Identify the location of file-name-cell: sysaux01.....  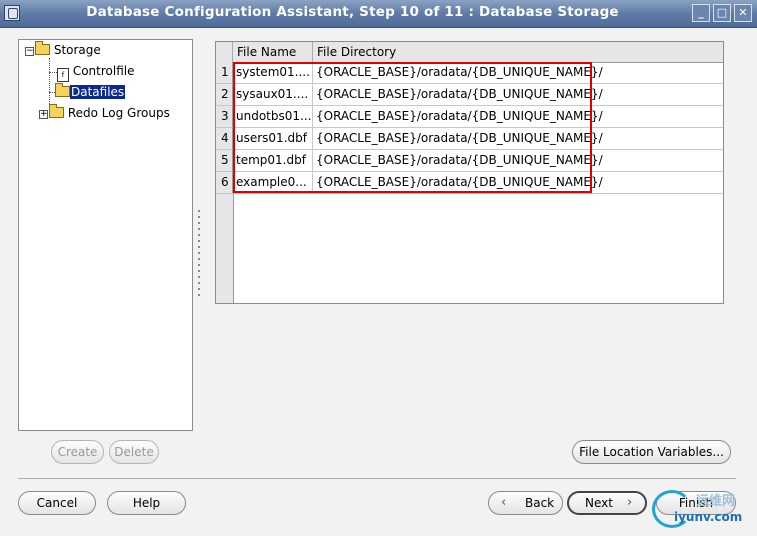
(273, 95).